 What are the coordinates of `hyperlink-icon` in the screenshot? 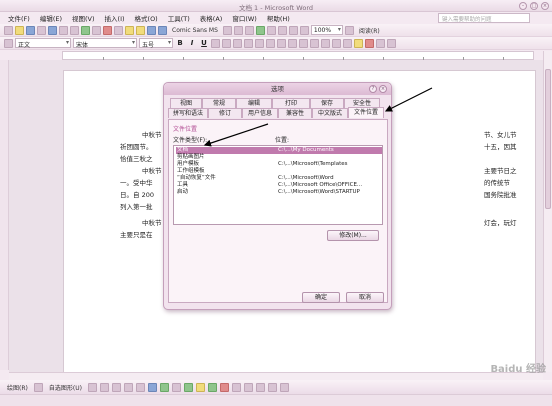 It's located at (227, 30).